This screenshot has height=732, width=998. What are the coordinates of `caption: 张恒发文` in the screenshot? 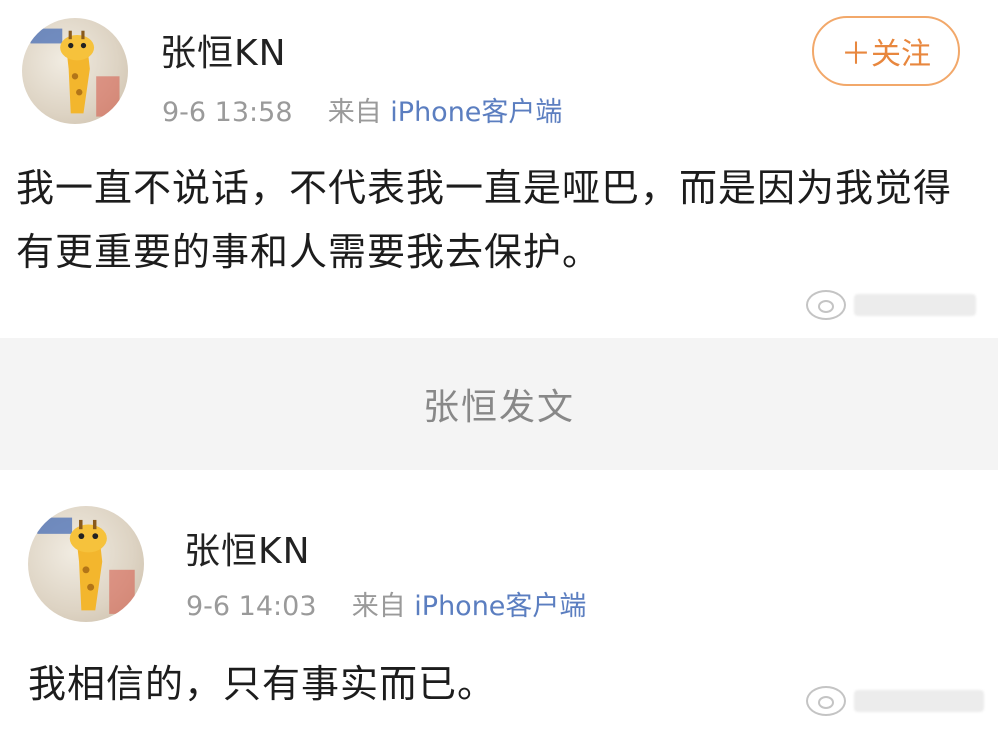 It's located at (498, 407).